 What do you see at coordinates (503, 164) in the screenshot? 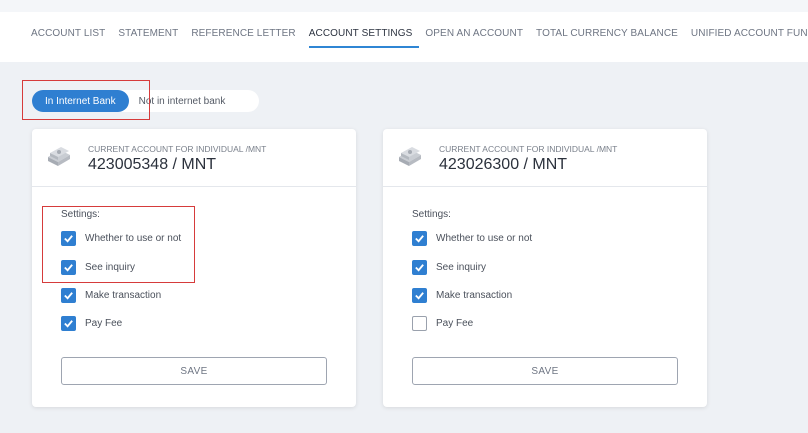
I see `account-number: 423026300 / MNT` at bounding box center [503, 164].